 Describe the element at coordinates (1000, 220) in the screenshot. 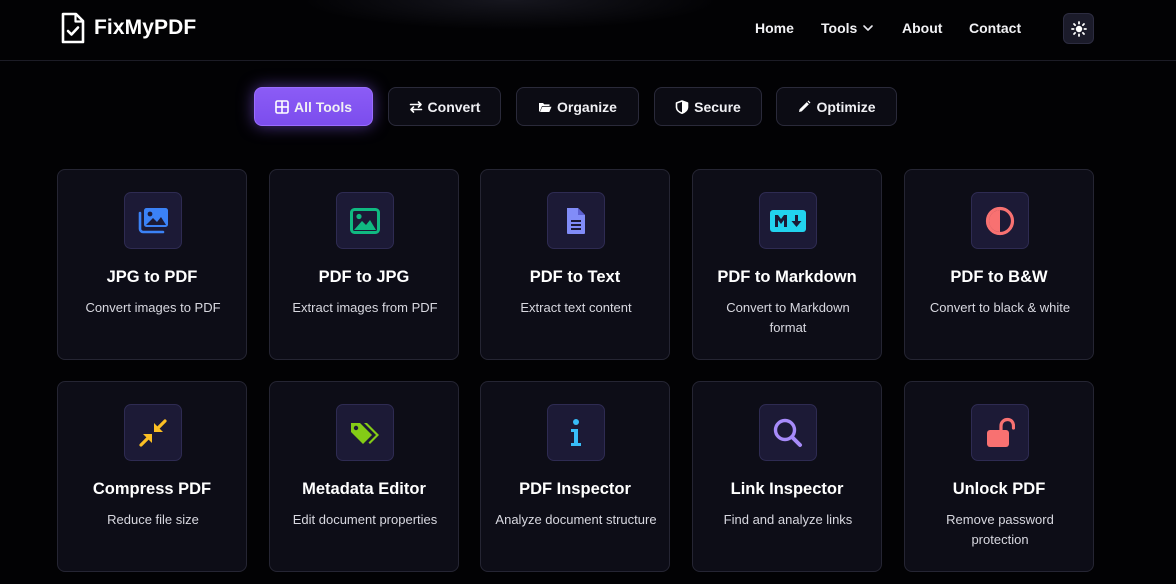

I see `contrast-icon` at that location.